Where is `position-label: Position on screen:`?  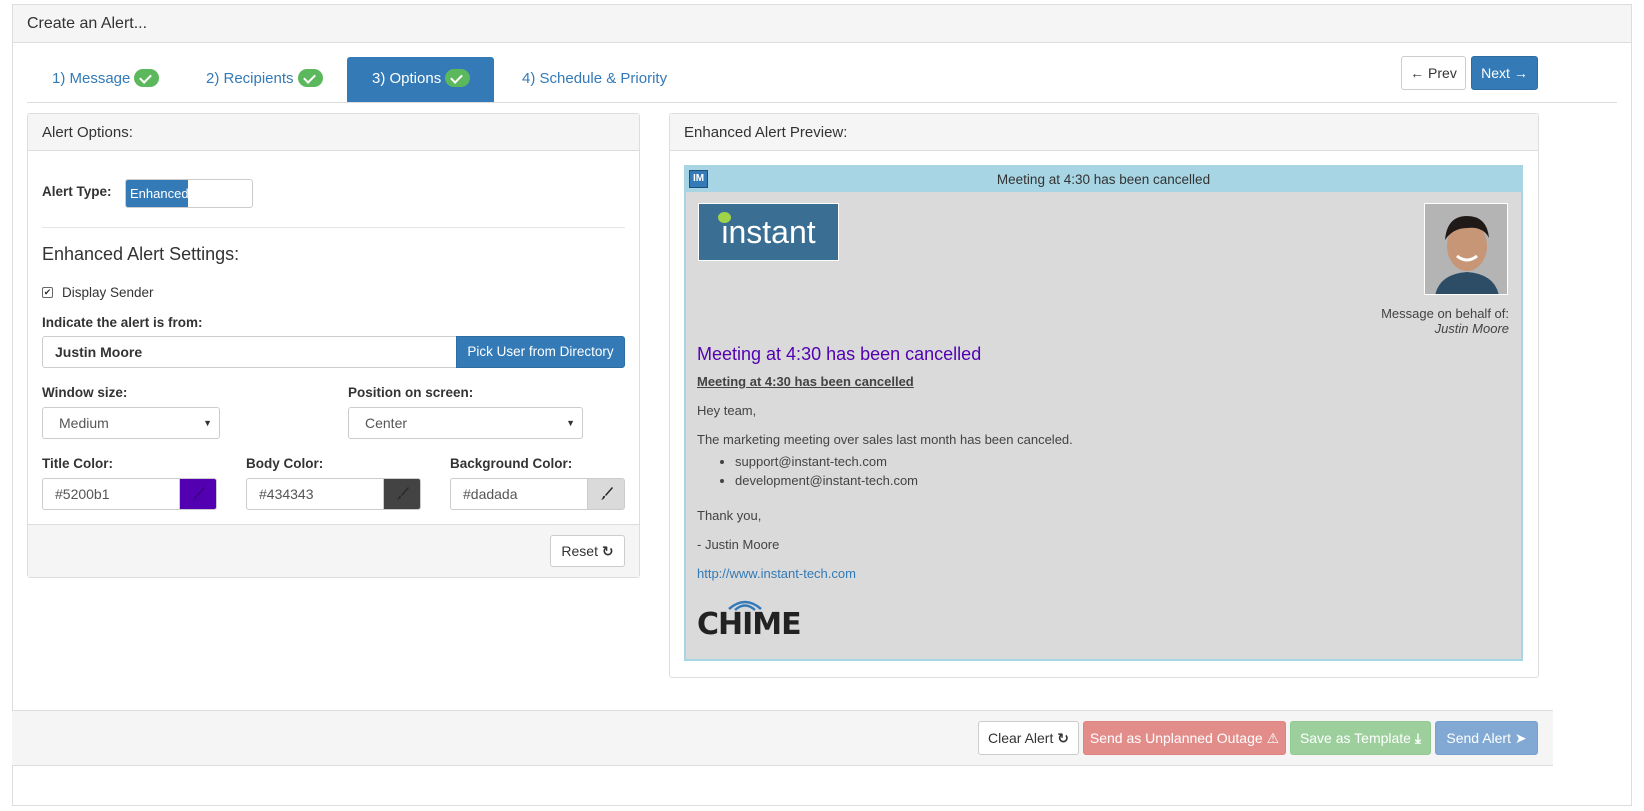
position-label: Position on screen: is located at coordinates (411, 392).